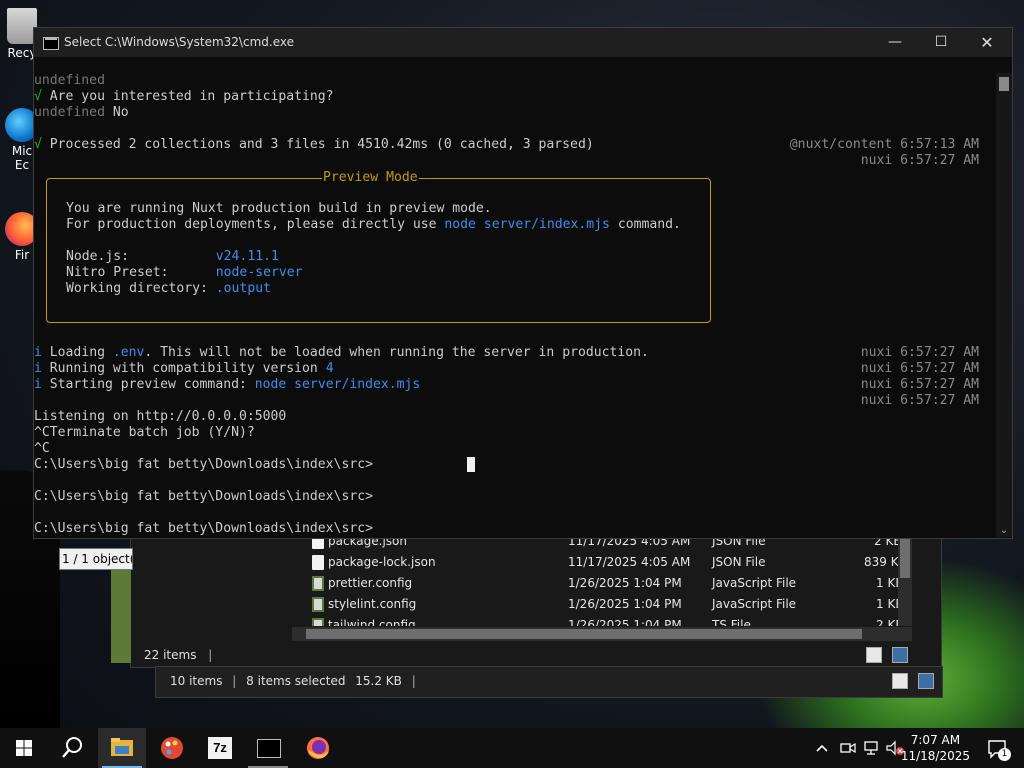  Describe the element at coordinates (629, 562) in the screenshot. I see `file-date: 11/17/2025 4:05 AM` at that location.